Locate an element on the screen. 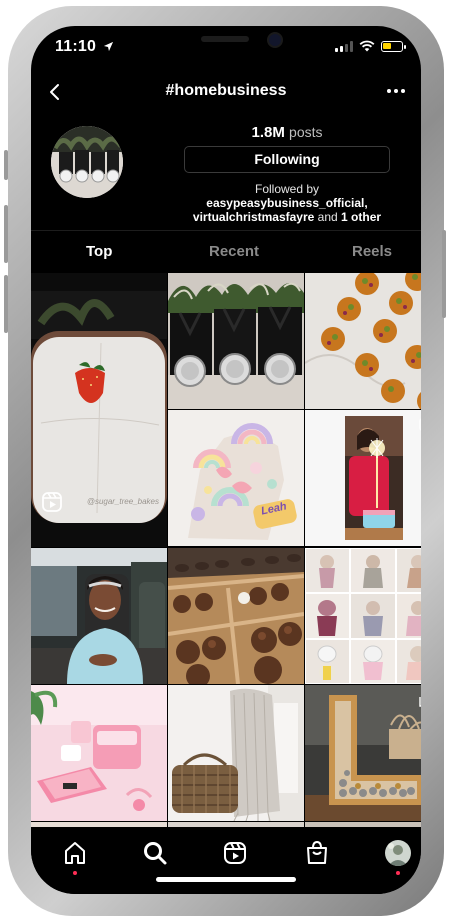 This screenshot has width=450, height=920. grid-post-basket-towels is located at coordinates (236, 753).